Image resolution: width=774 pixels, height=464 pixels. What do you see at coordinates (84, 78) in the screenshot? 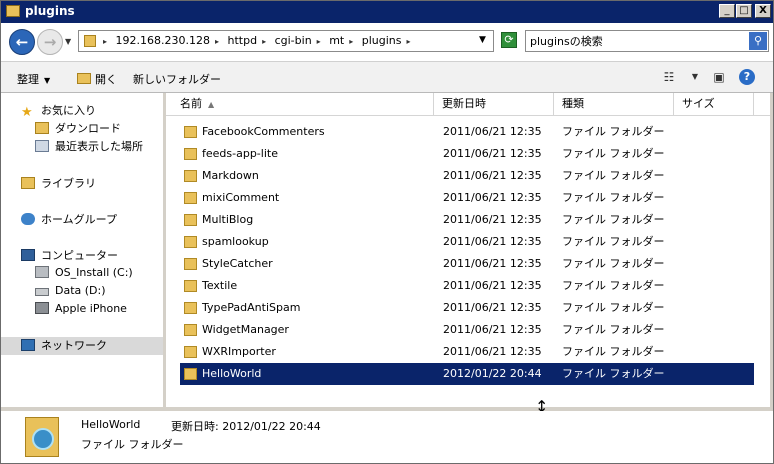
I see `open-folder-icon` at bounding box center [84, 78].